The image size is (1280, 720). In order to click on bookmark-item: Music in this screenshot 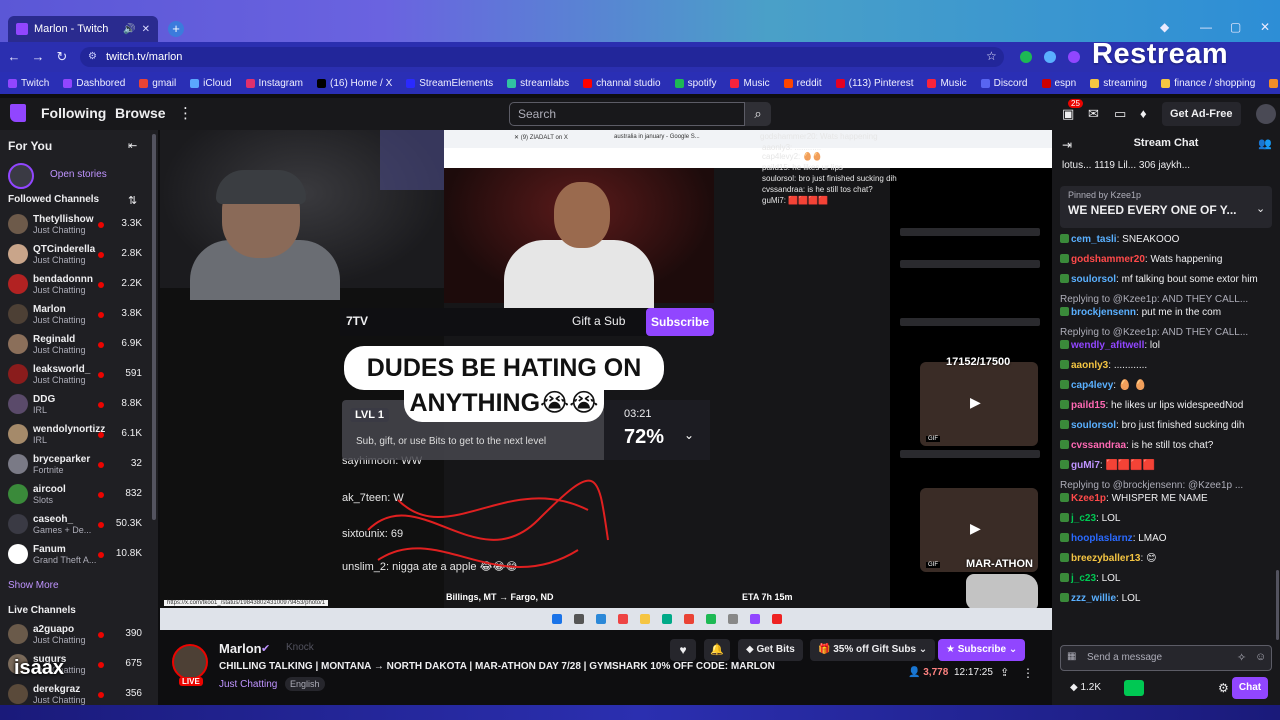, I will do `click(947, 83)`.